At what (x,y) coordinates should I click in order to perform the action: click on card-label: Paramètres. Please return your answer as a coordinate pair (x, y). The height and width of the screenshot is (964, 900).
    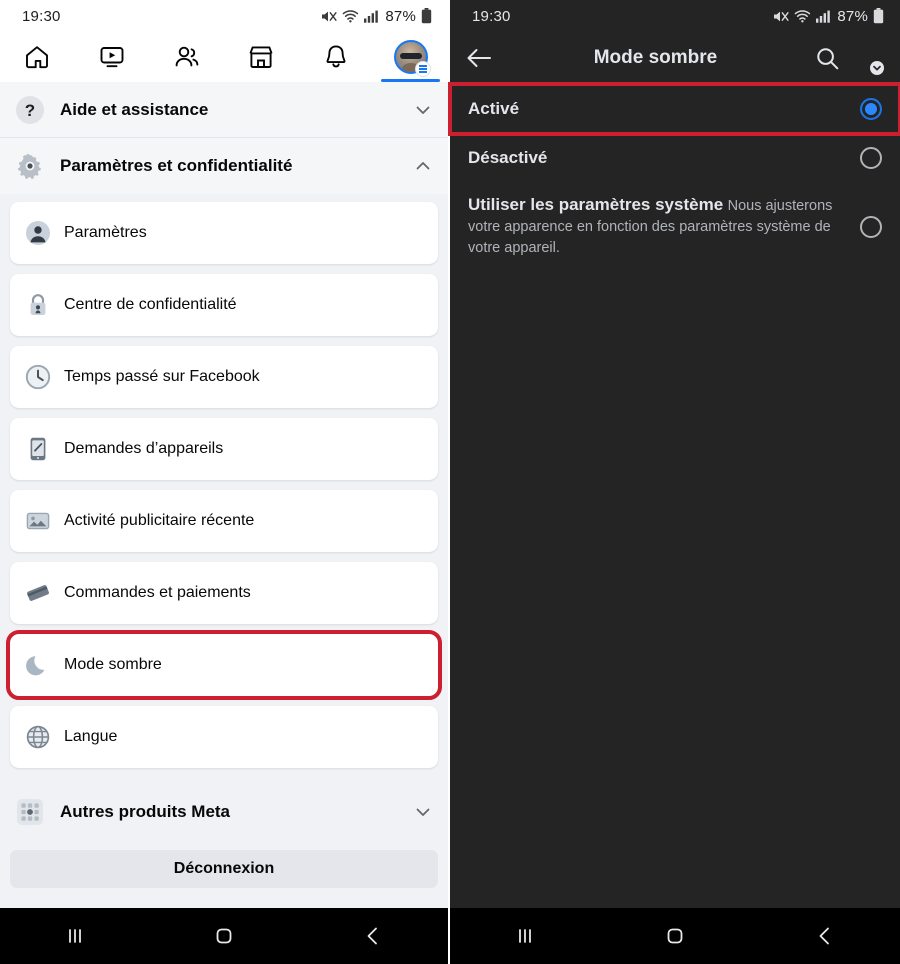
    Looking at the image, I should click on (105, 232).